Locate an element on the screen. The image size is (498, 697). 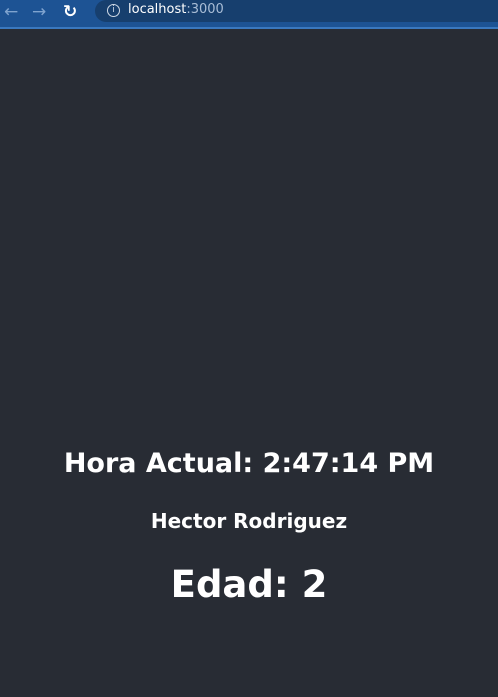
url-host: localhost is located at coordinates (157, 9).